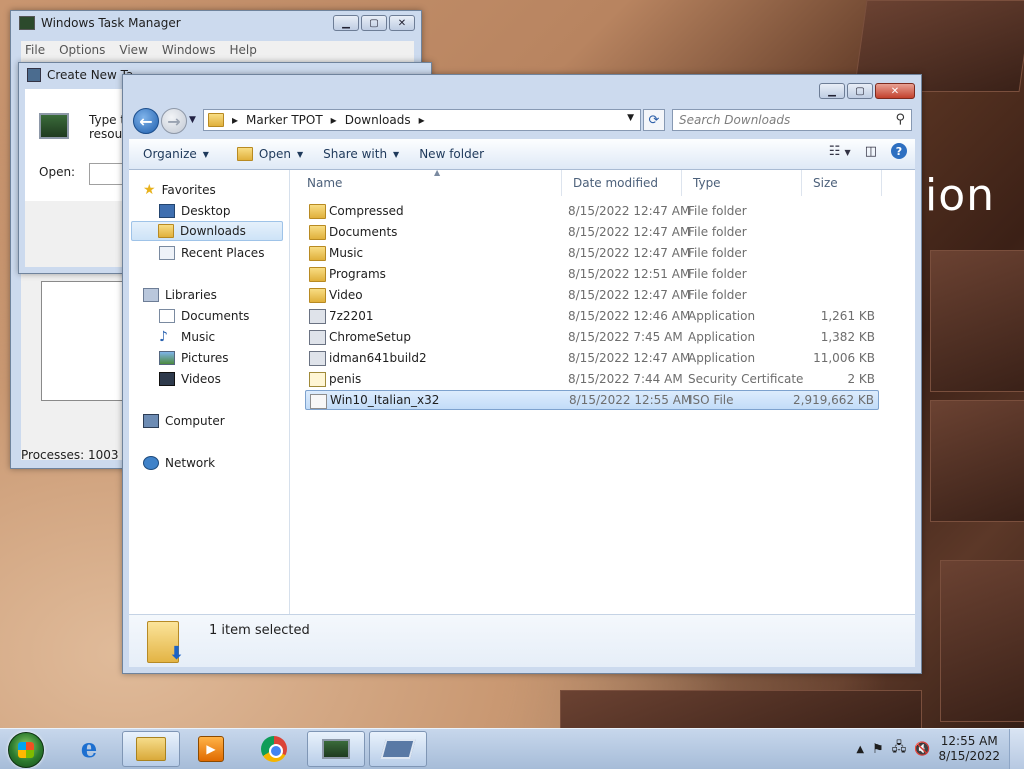  I want to click on start-button, so click(26, 750).